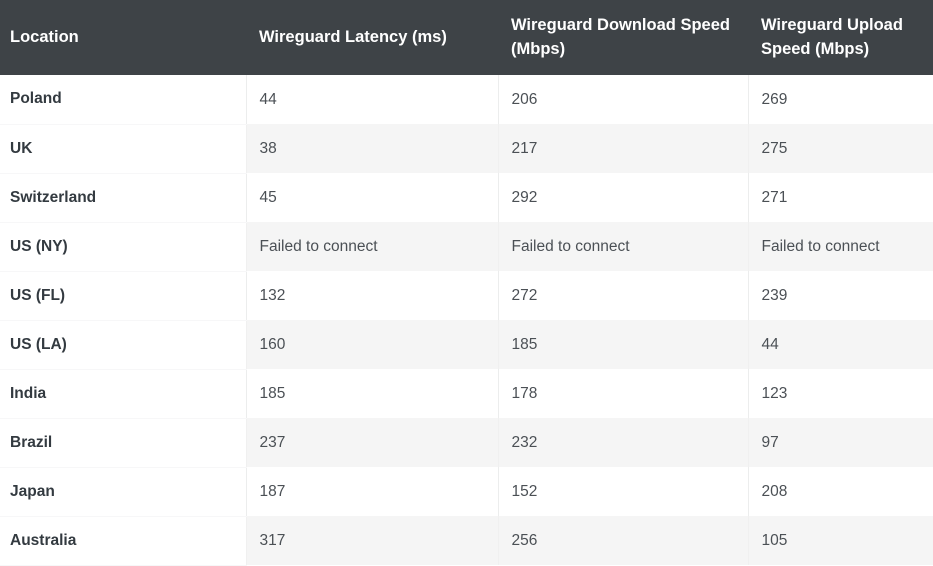 The height and width of the screenshot is (566, 933). Describe the element at coordinates (622, 393) in the screenshot. I see `cell-download: 178` at that location.